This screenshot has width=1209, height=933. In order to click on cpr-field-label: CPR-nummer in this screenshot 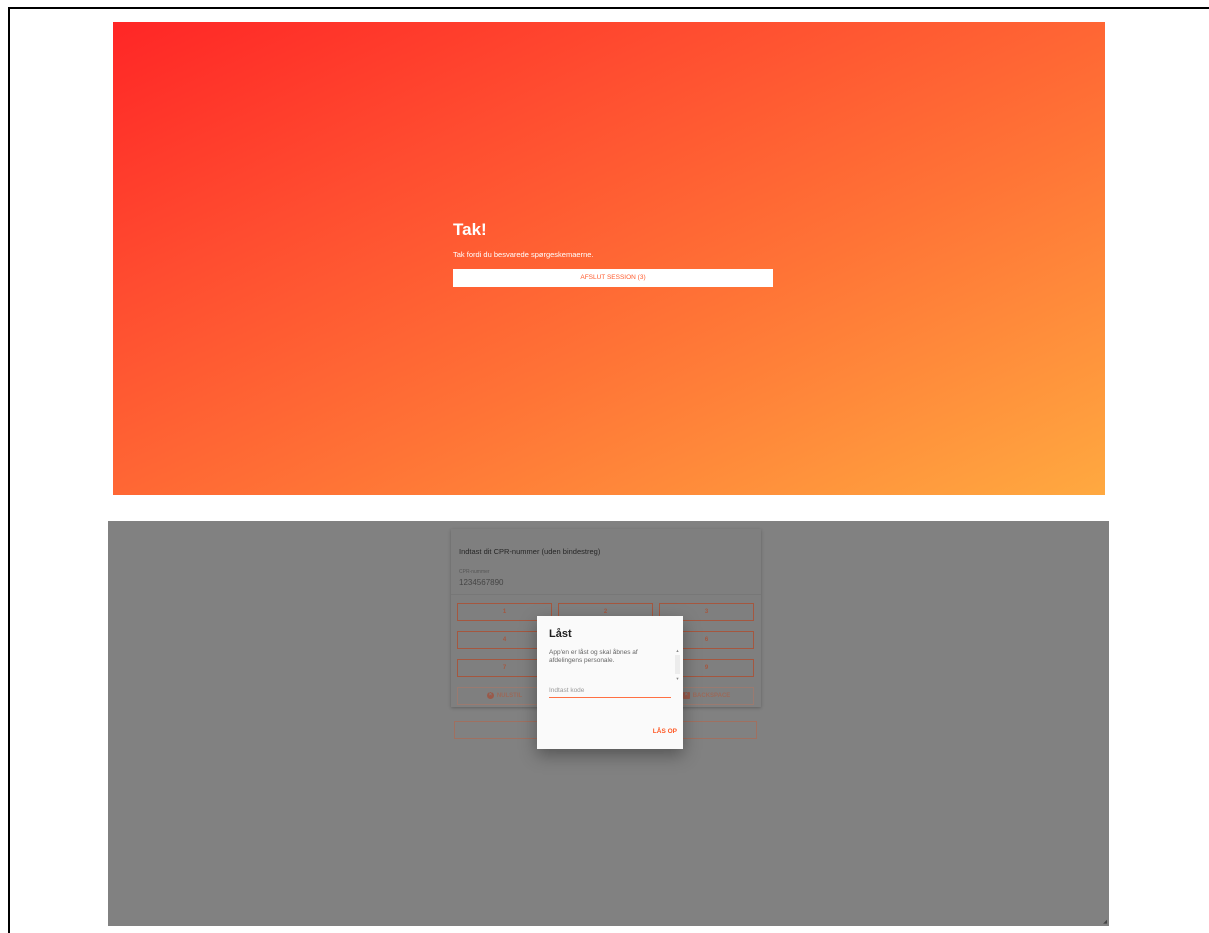, I will do `click(474, 572)`.